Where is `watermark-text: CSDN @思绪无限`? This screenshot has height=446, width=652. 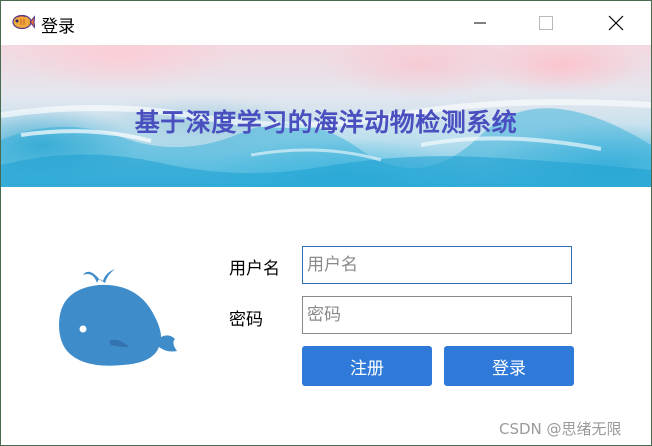
watermark-text: CSDN @思绪无限 is located at coordinates (560, 429).